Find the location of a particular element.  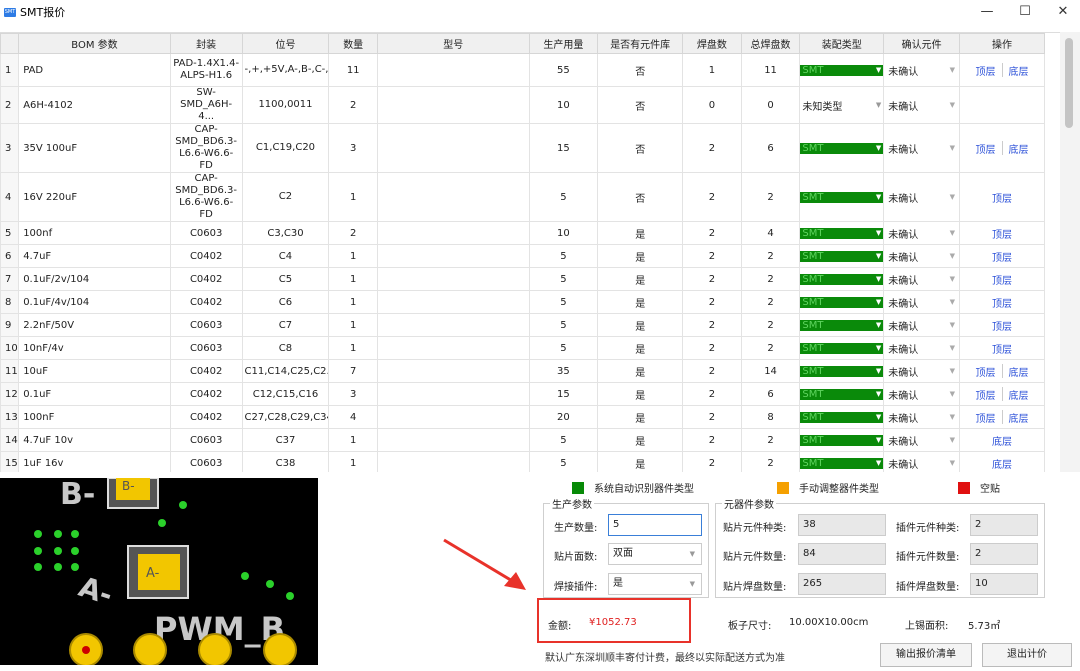

row-index: 9 is located at coordinates (10, 325).